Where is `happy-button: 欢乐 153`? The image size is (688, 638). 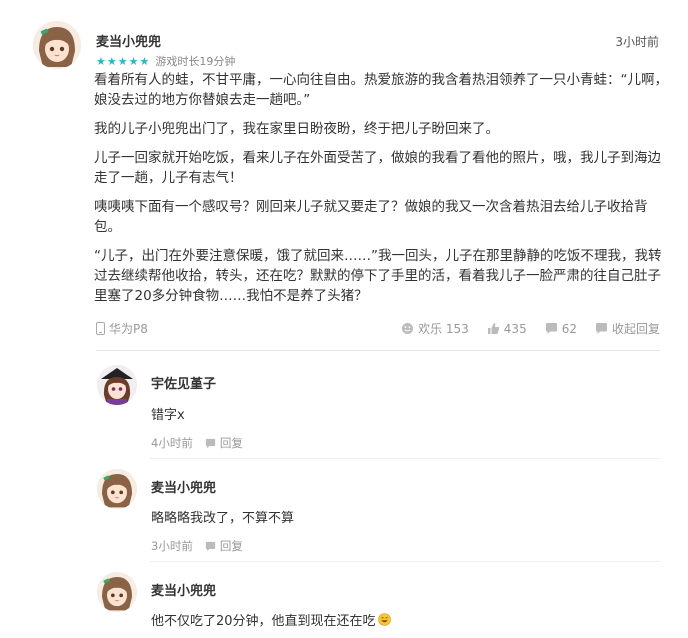 happy-button: 欢乐 153 is located at coordinates (435, 328).